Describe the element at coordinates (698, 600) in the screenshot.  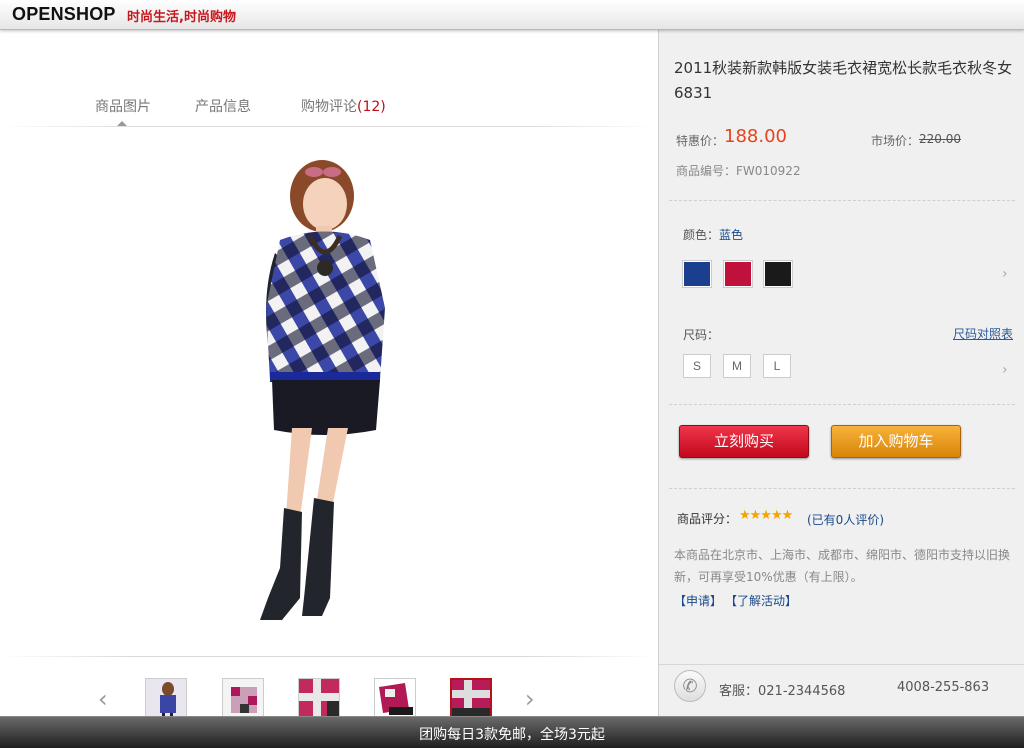
I see `apply-link: 【申请】` at that location.